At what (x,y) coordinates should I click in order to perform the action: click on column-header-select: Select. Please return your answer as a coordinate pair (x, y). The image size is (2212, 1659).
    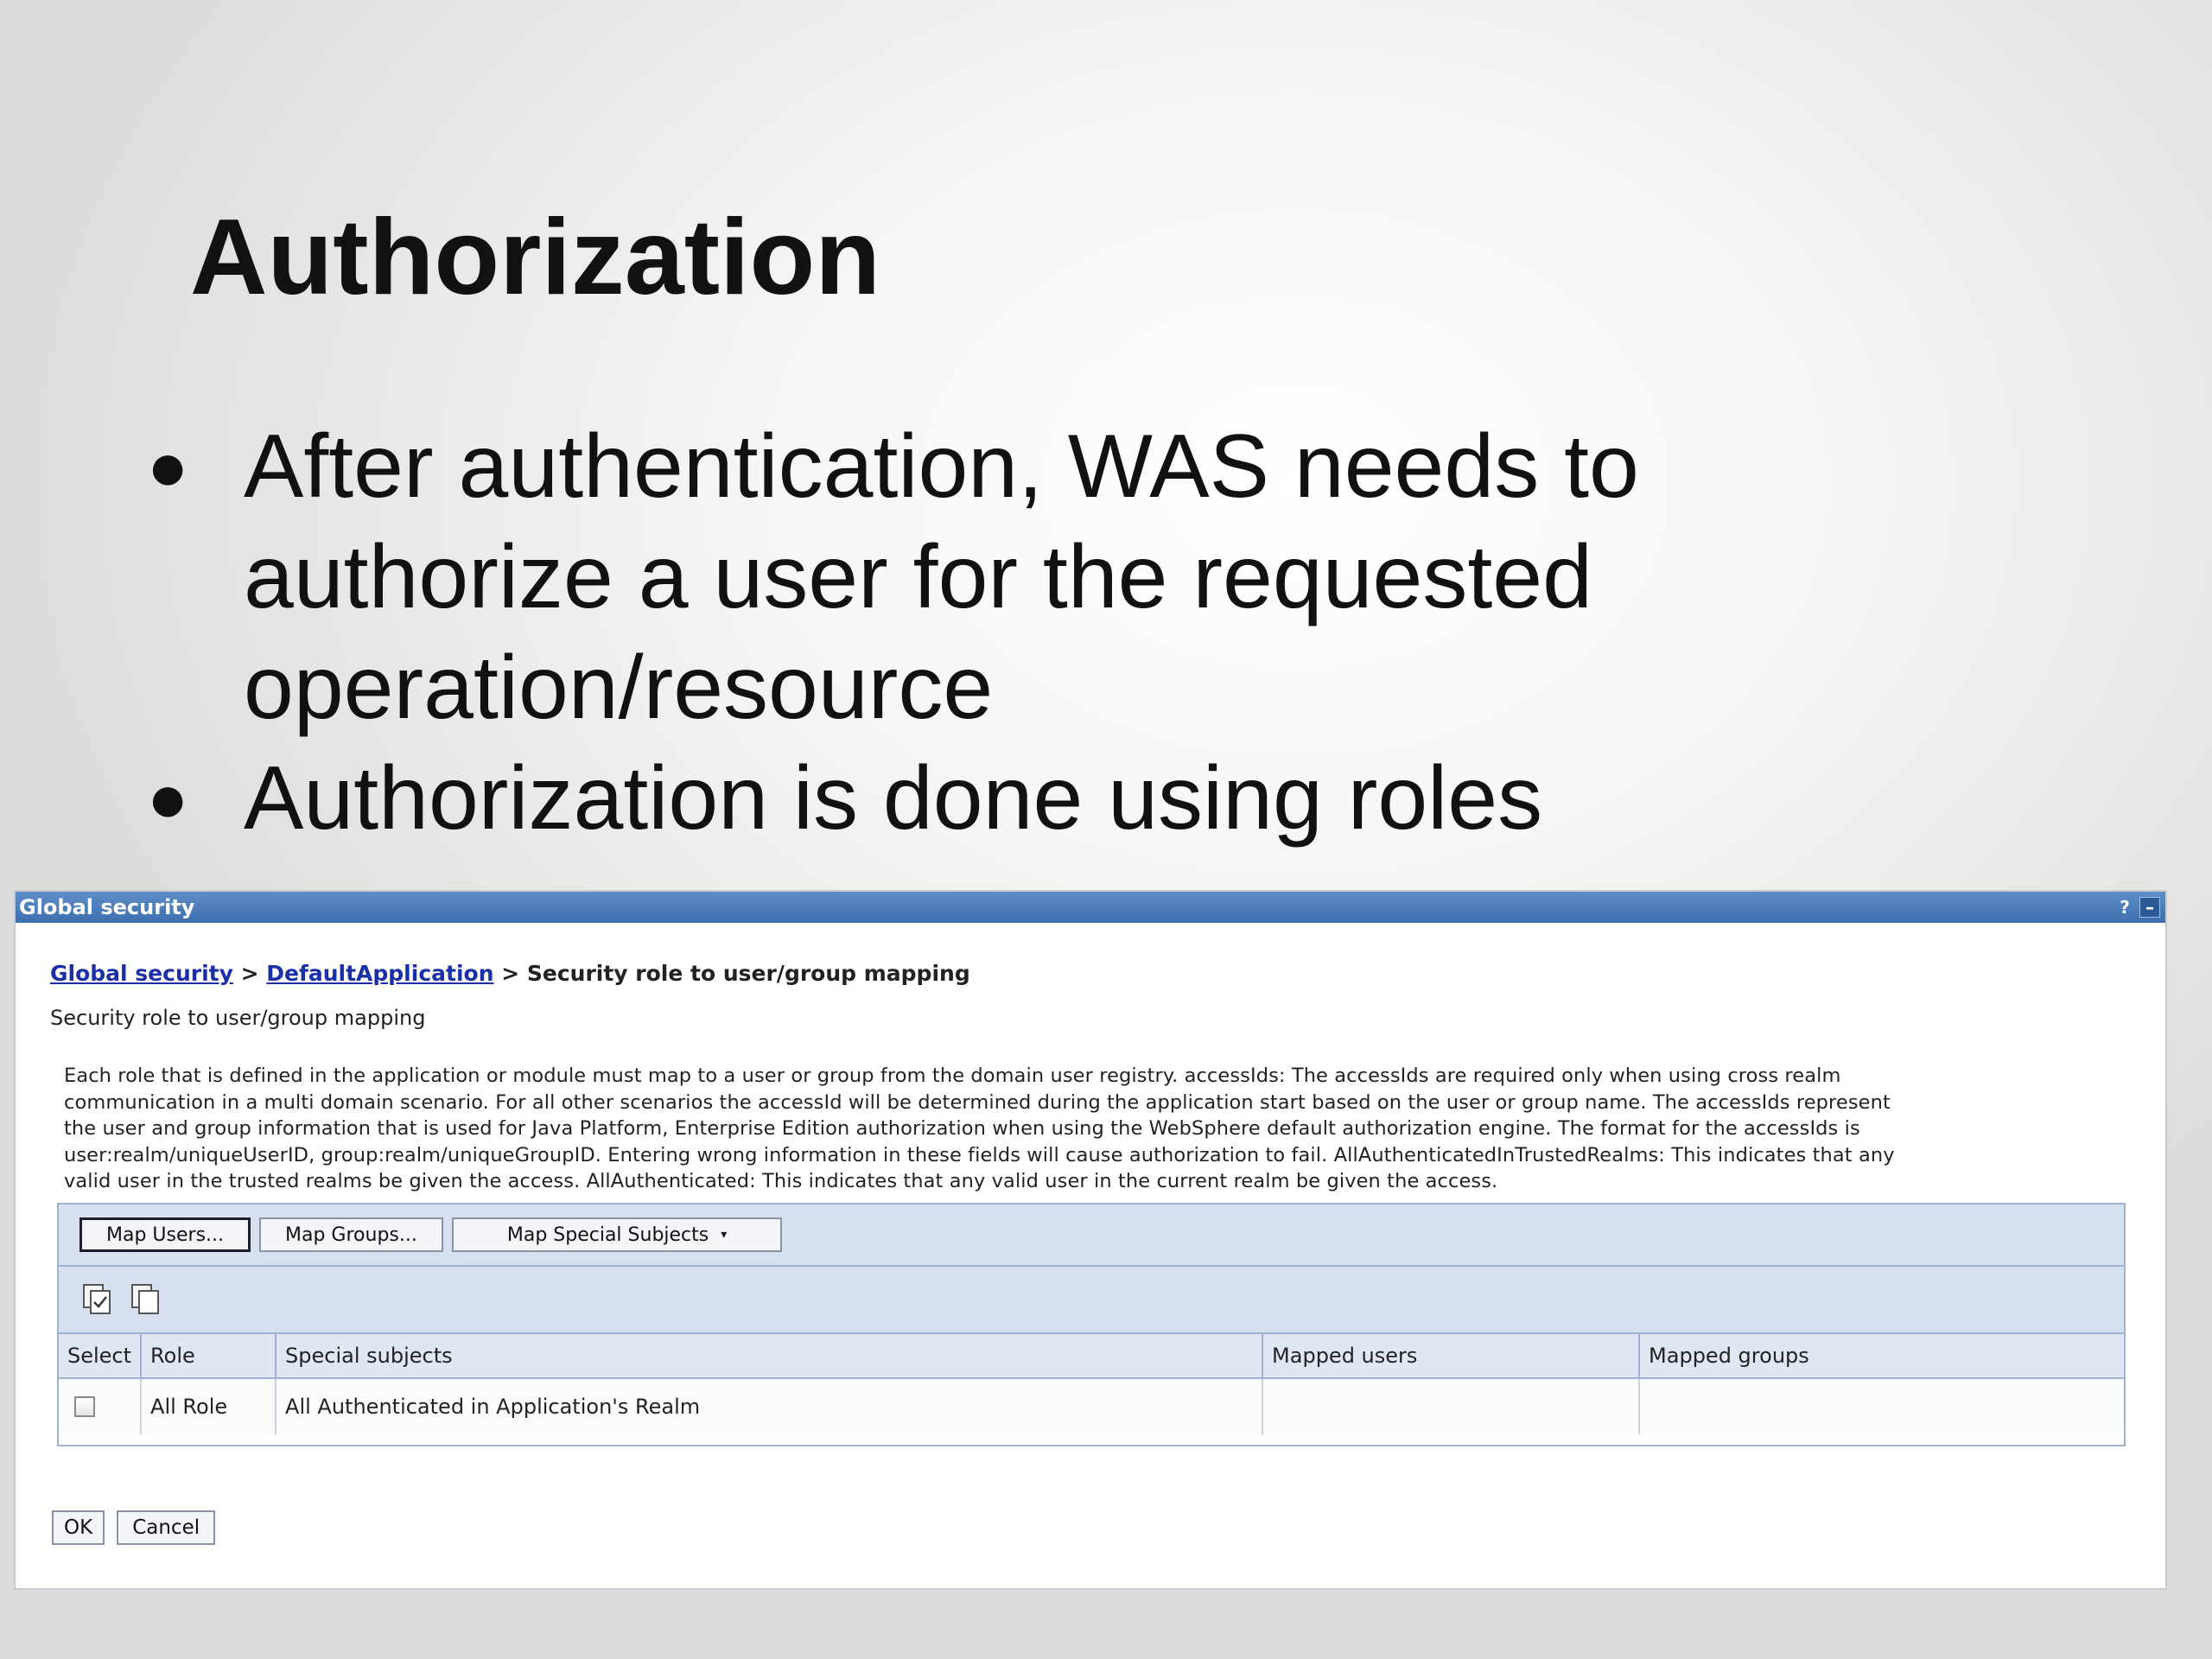
    Looking at the image, I should click on (101, 1356).